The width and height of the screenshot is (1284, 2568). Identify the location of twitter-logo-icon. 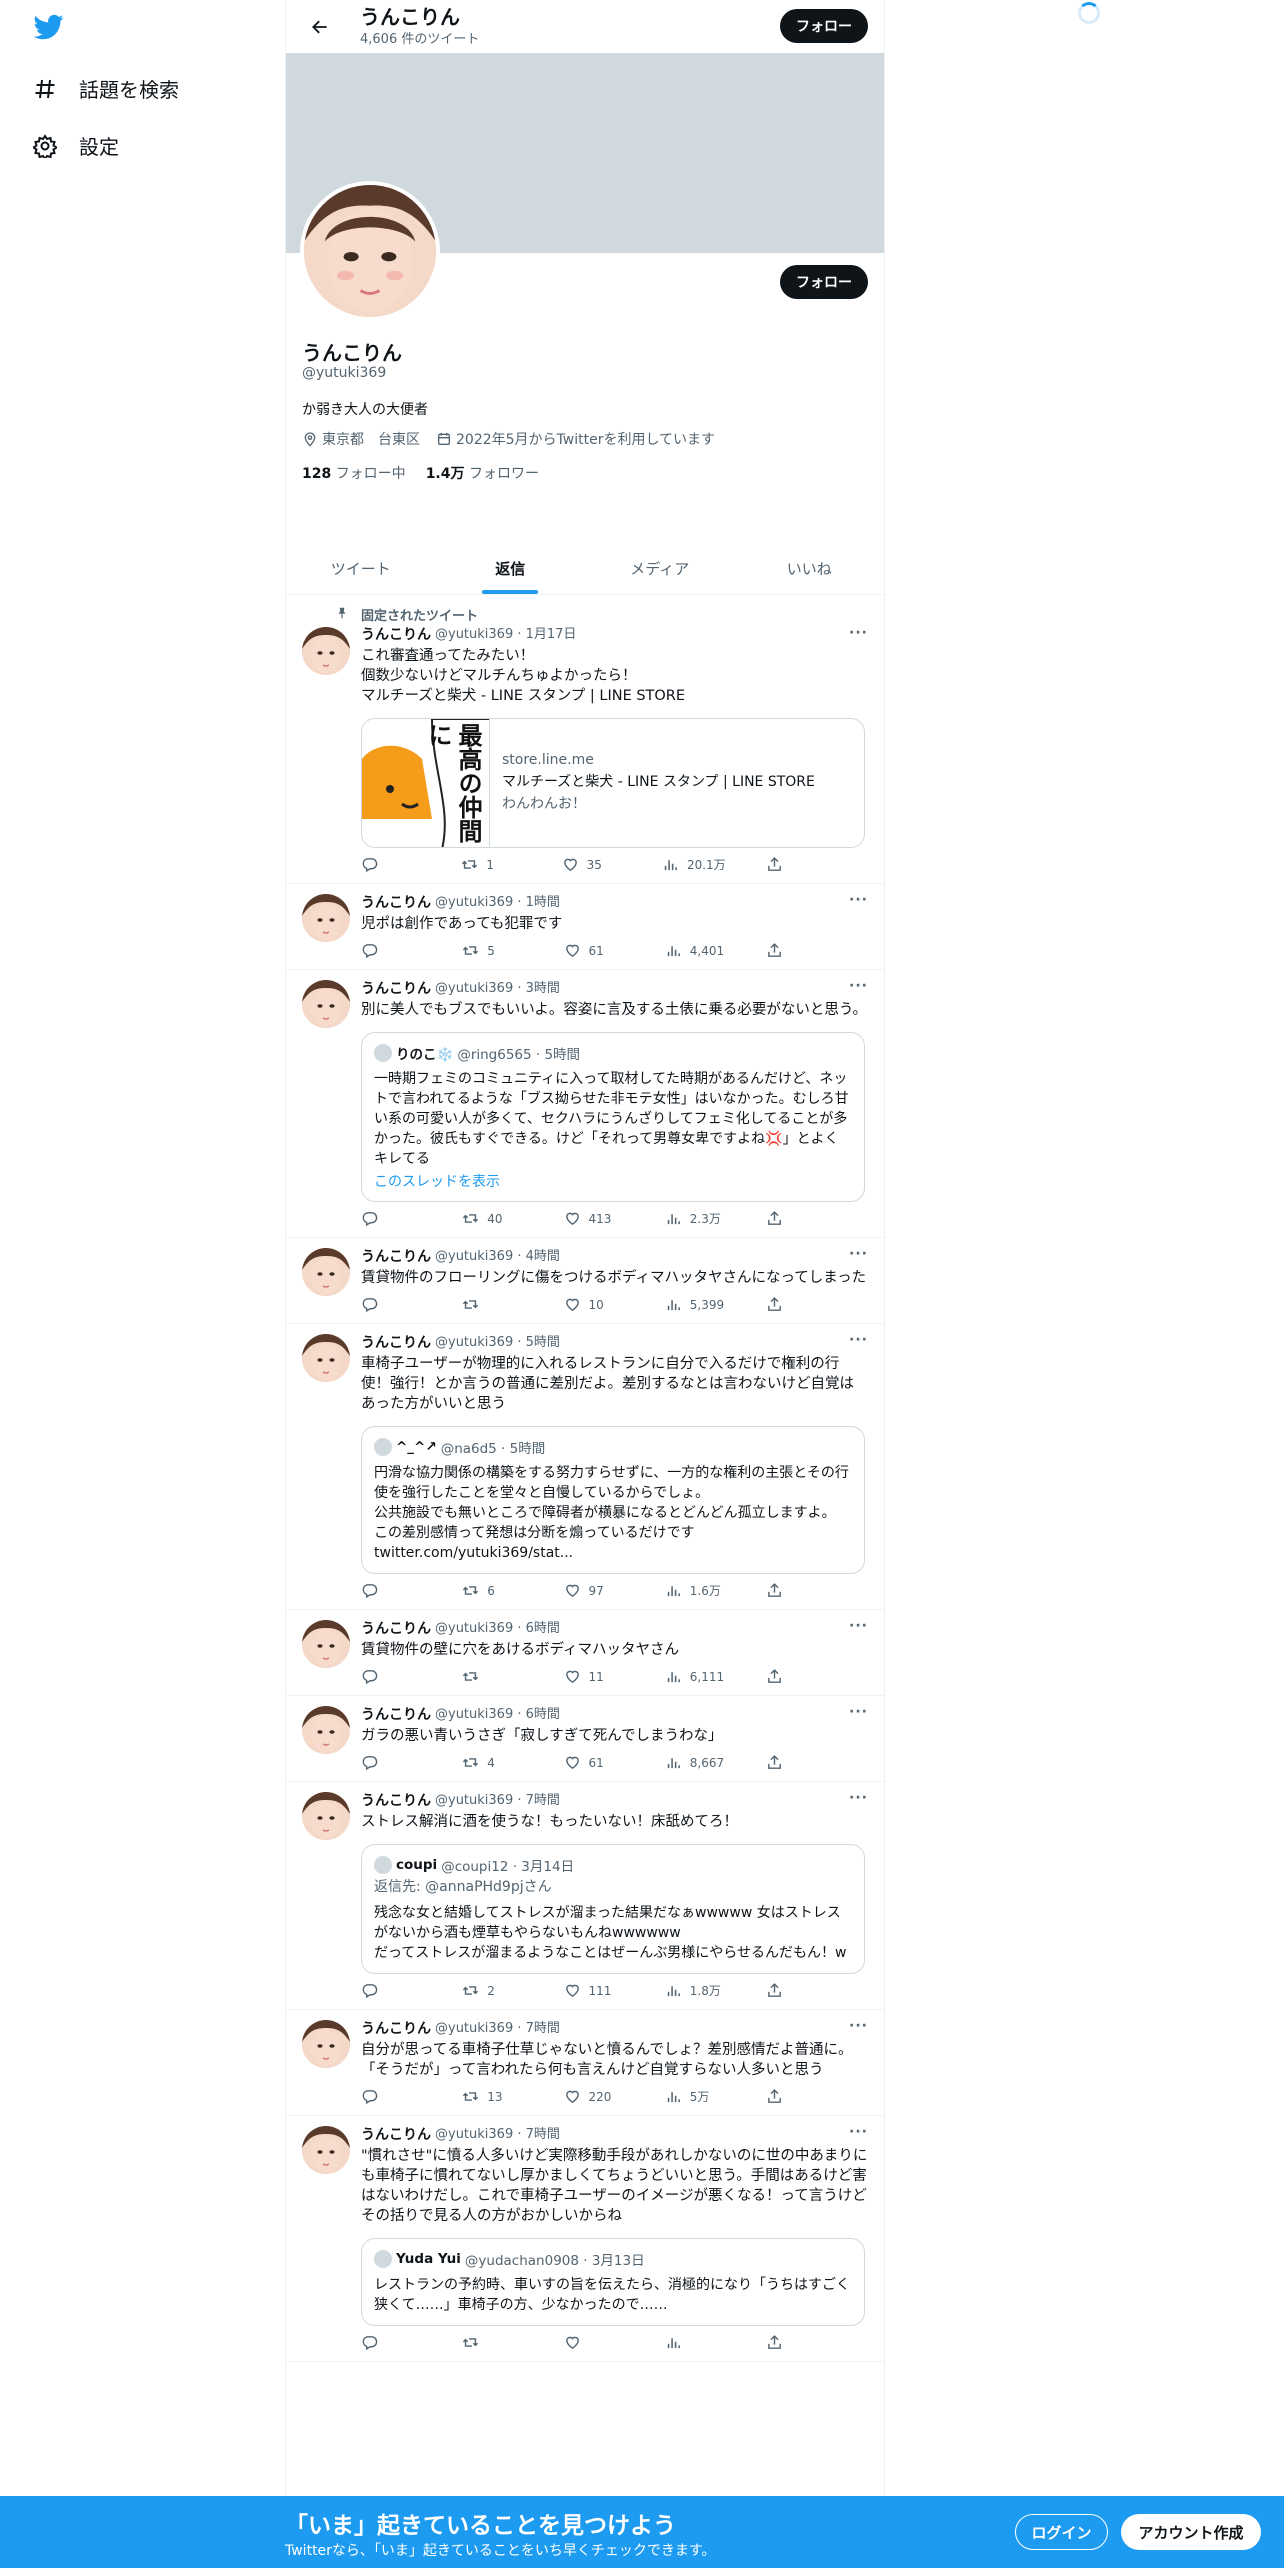
(49, 27).